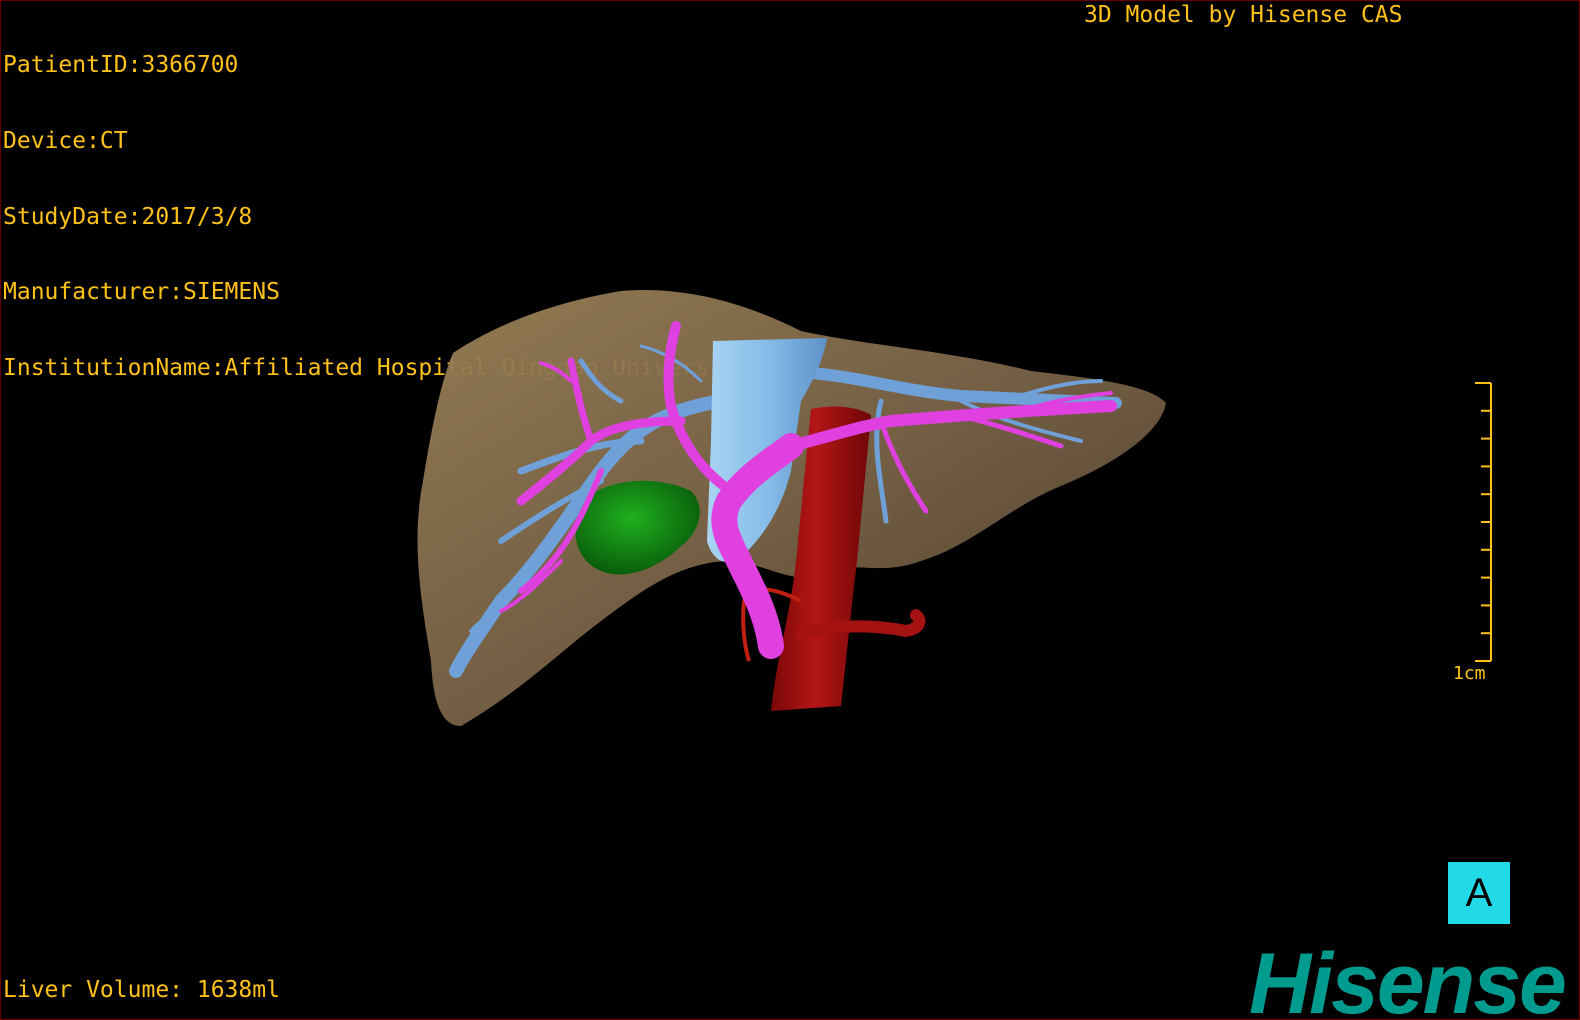  Describe the element at coordinates (1408, 978) in the screenshot. I see `hisense-logo: Hisense` at that location.